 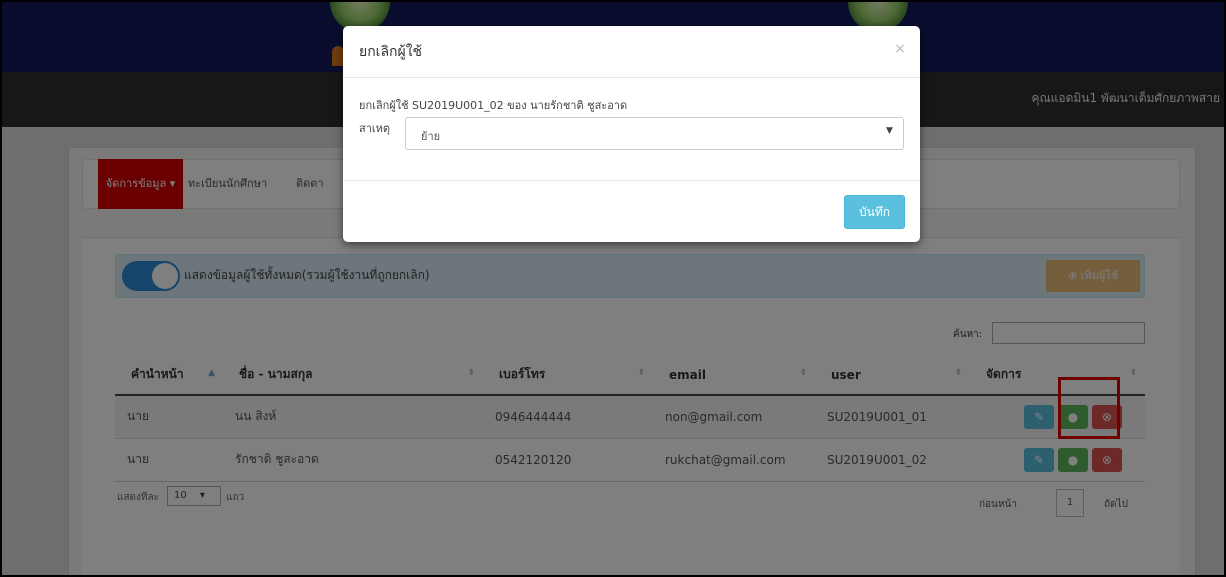 I want to click on modal-header: ยกเลิกผู้ใช้ ×, so click(x=631, y=52).